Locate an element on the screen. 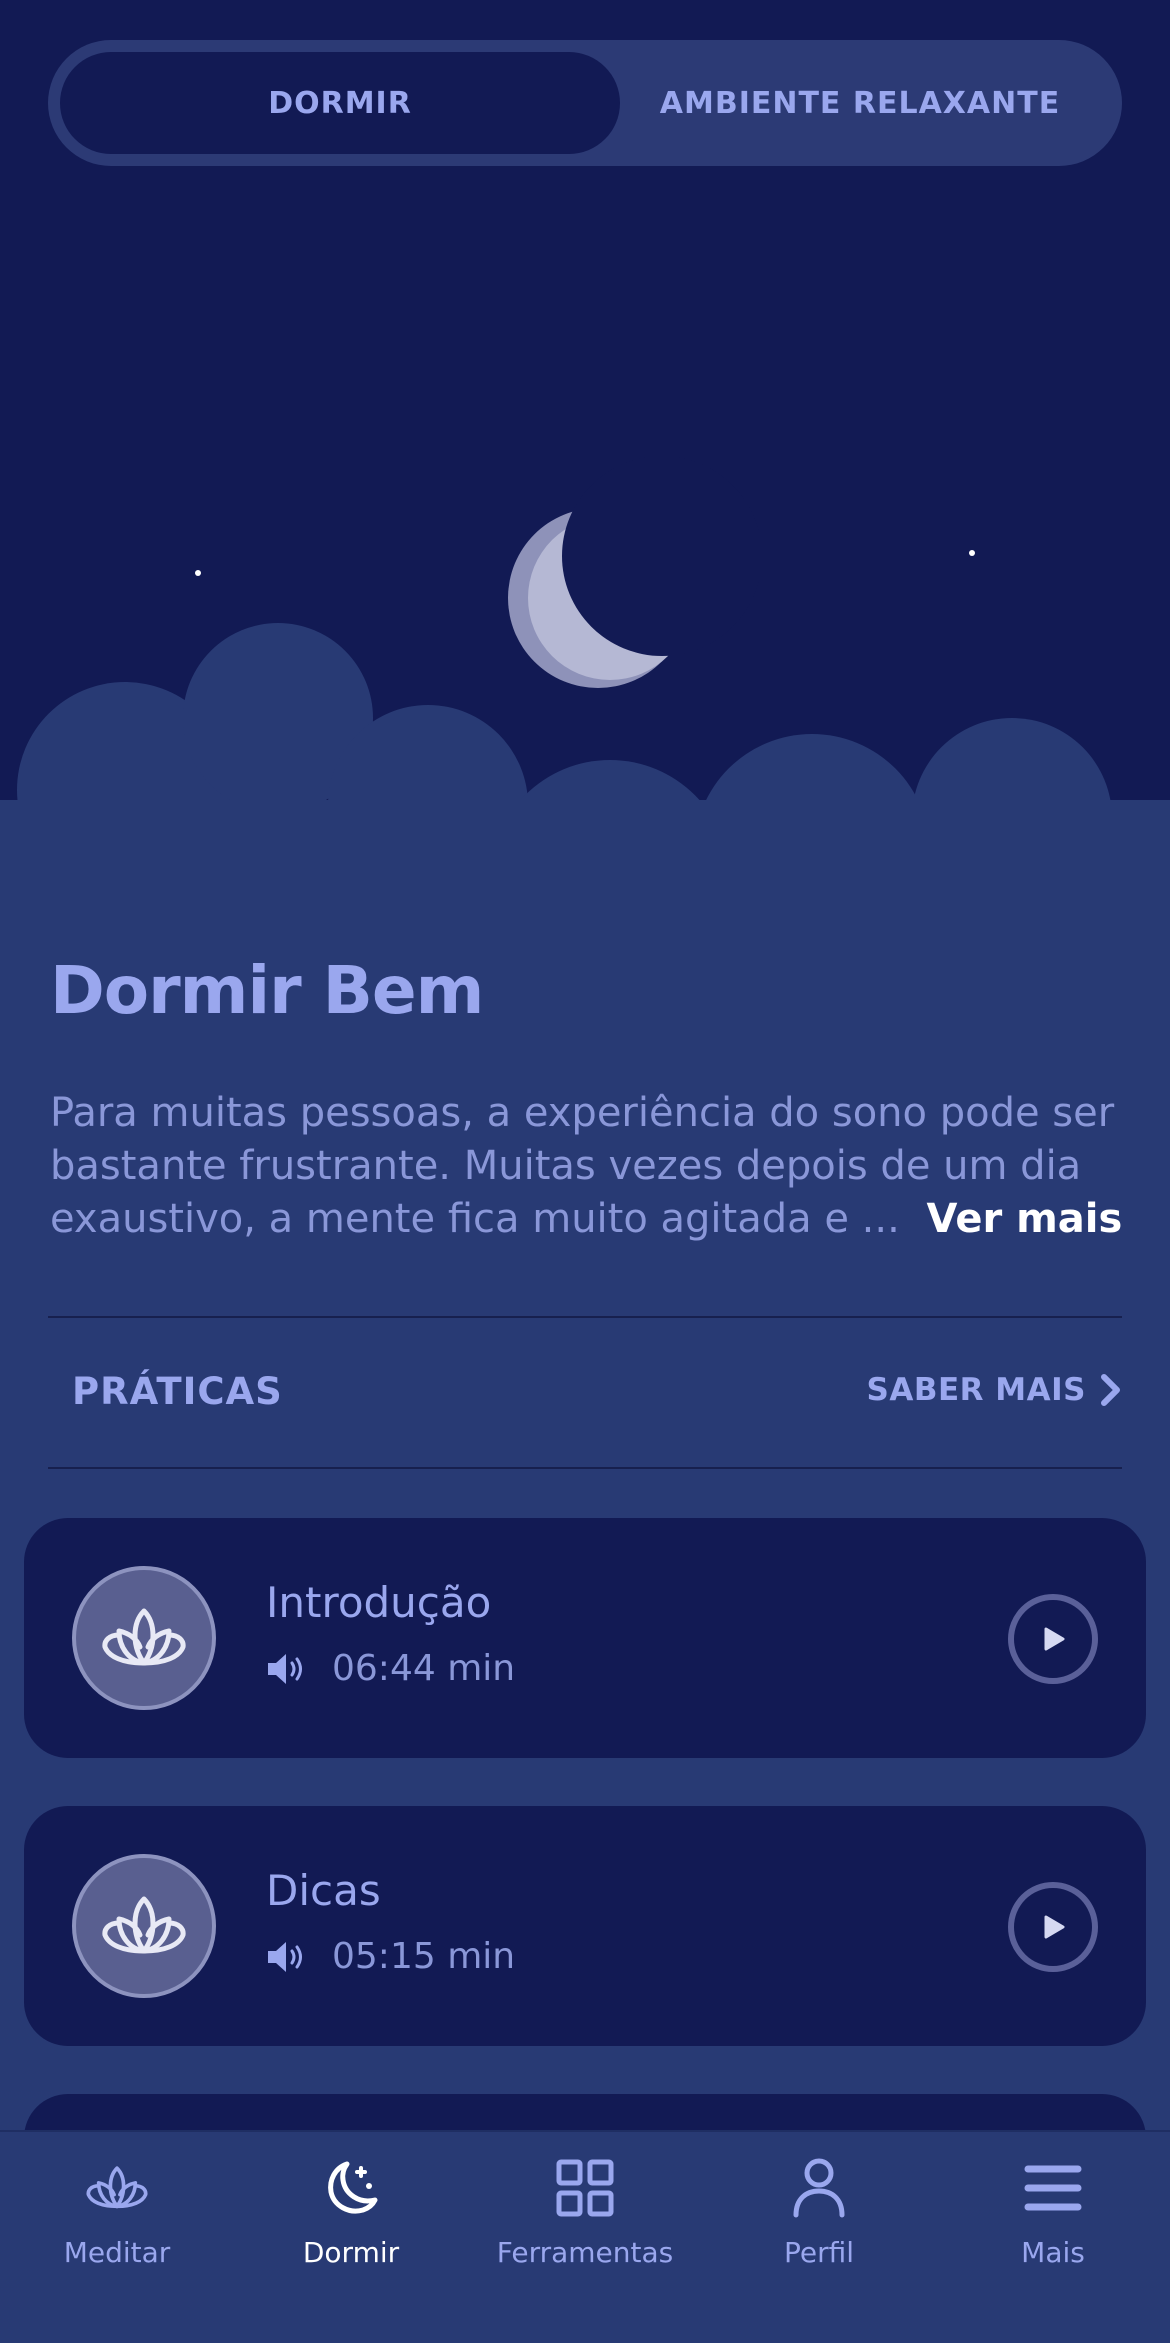  sleep-mode-toggle: DORMIR AMBIENTE RELAXANTE is located at coordinates (585, 103).